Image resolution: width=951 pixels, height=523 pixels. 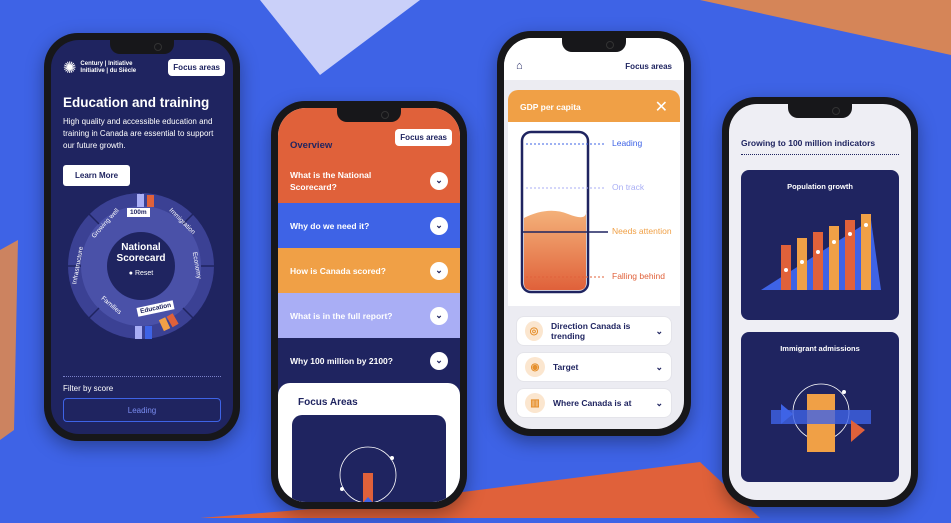 What do you see at coordinates (820, 407) in the screenshot?
I see `card-immigrant-admissions: Immigrant admissions` at bounding box center [820, 407].